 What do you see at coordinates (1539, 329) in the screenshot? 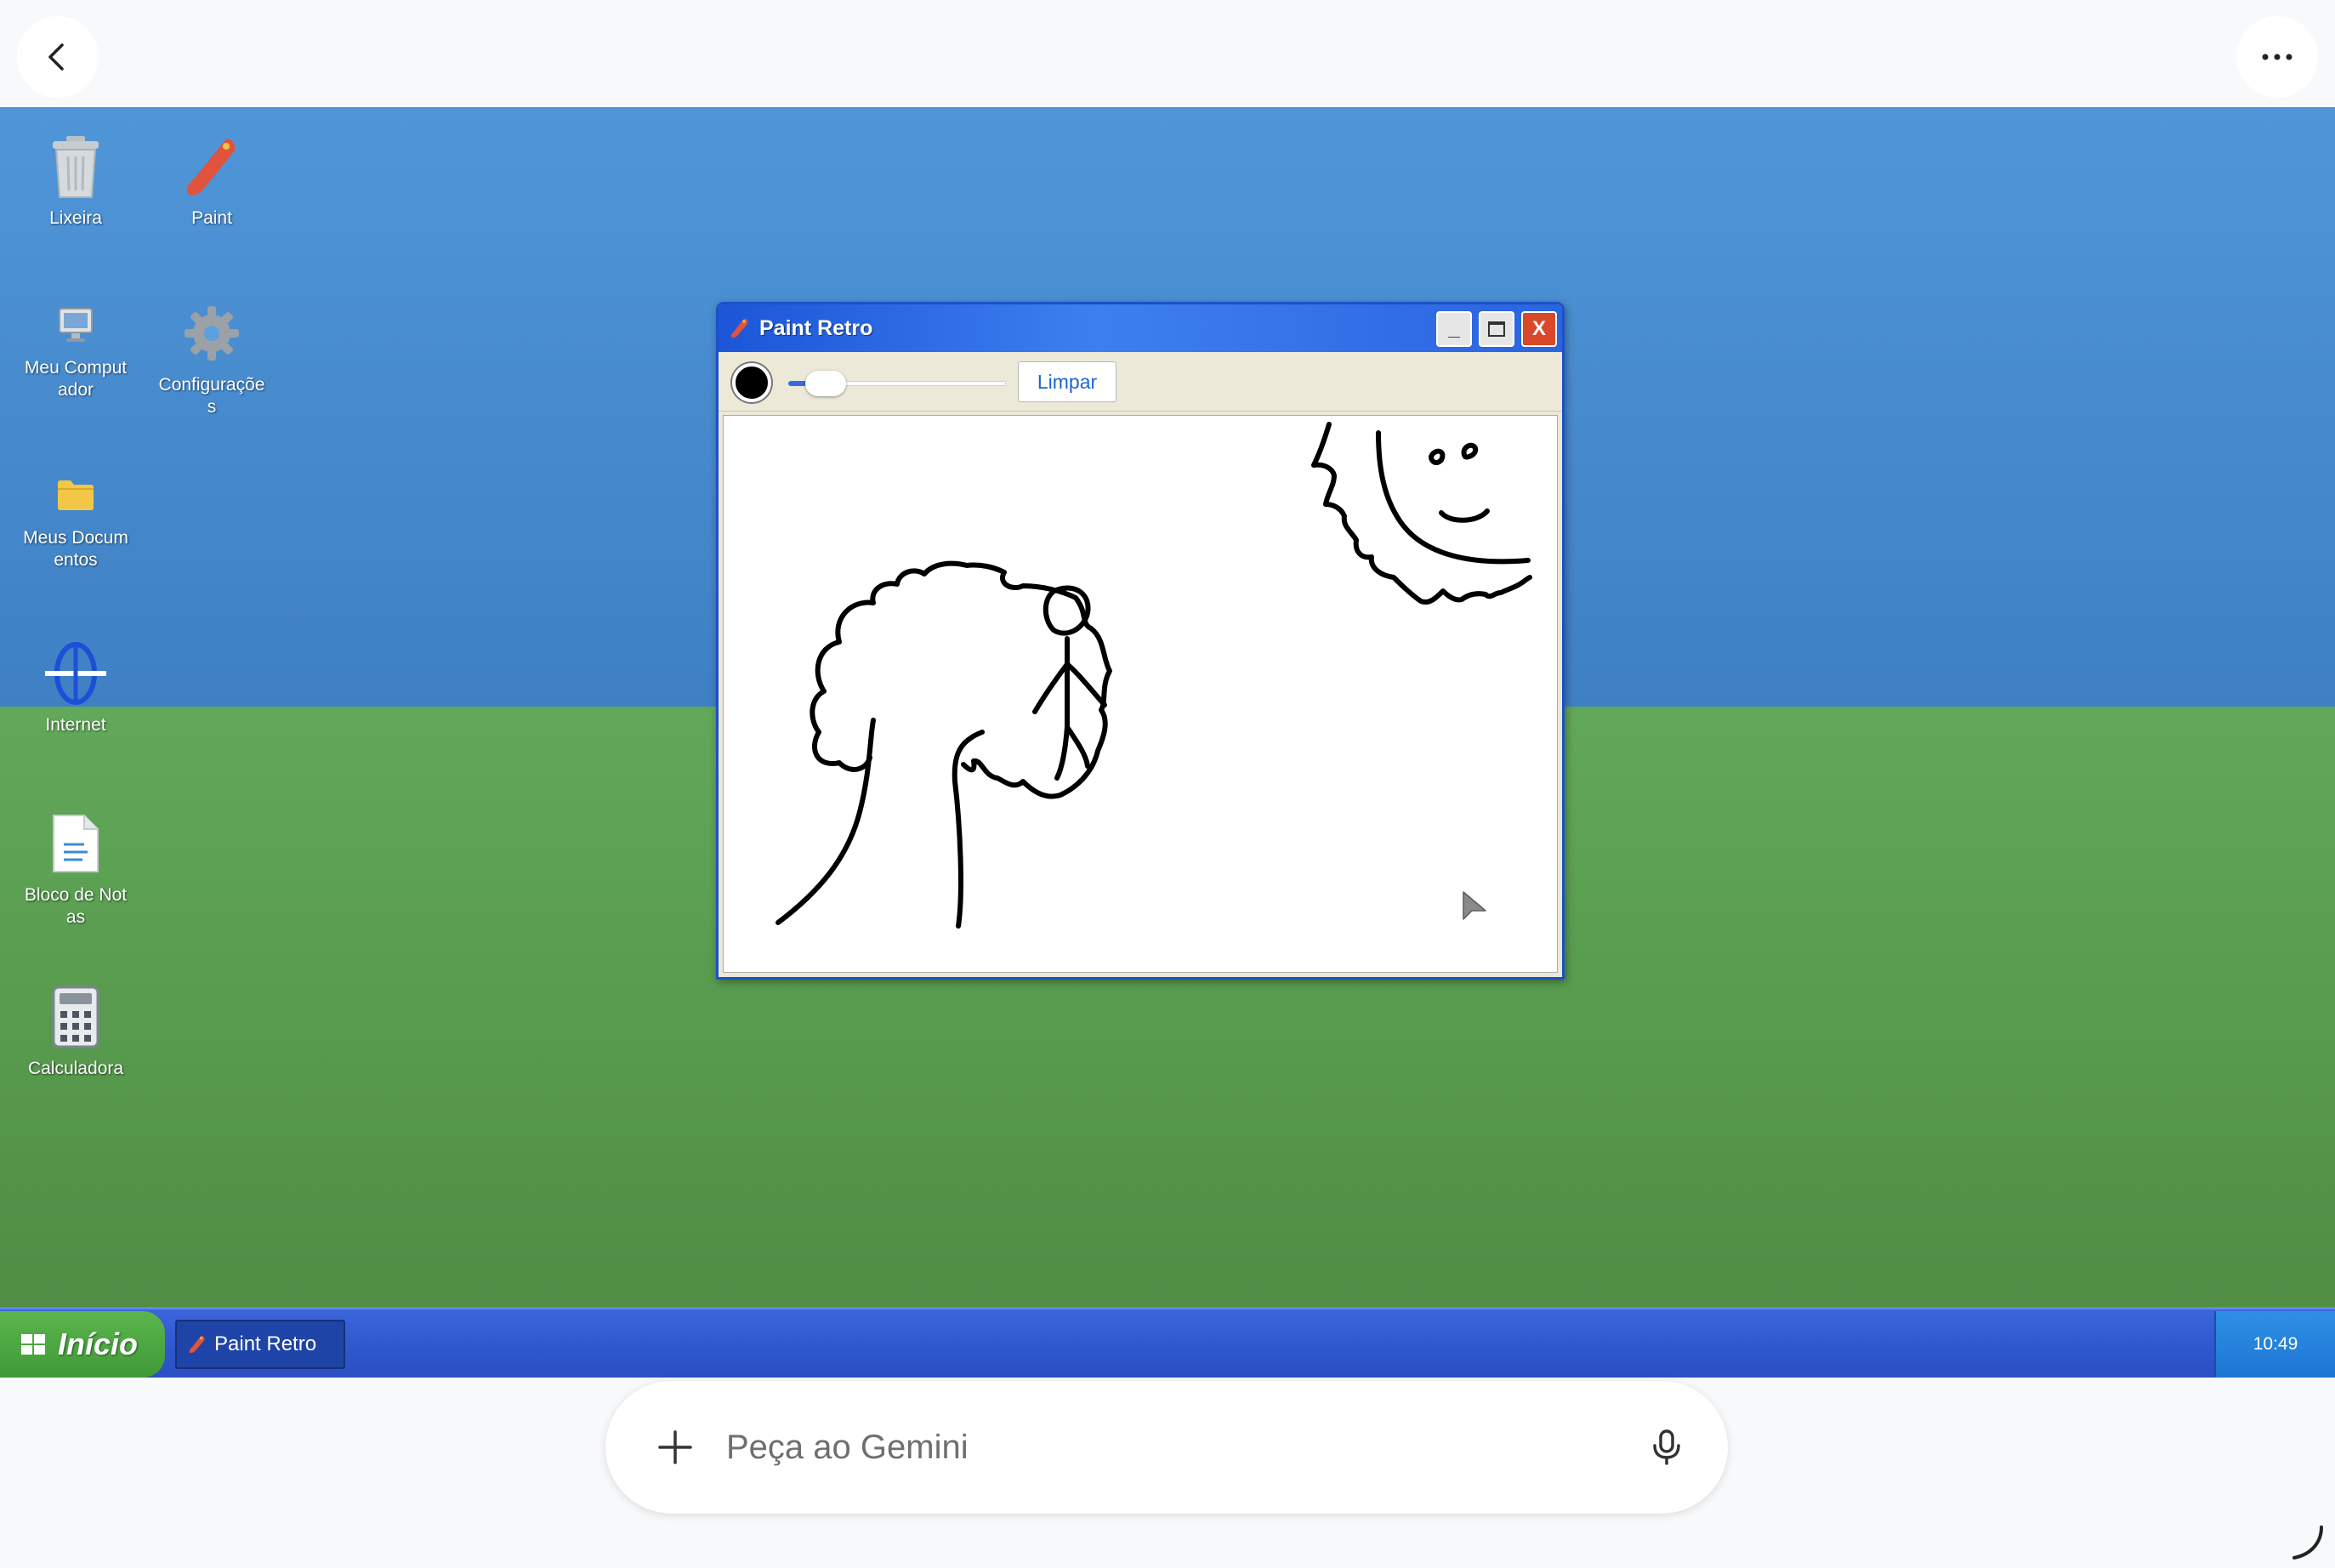
I see `close-button: X` at bounding box center [1539, 329].